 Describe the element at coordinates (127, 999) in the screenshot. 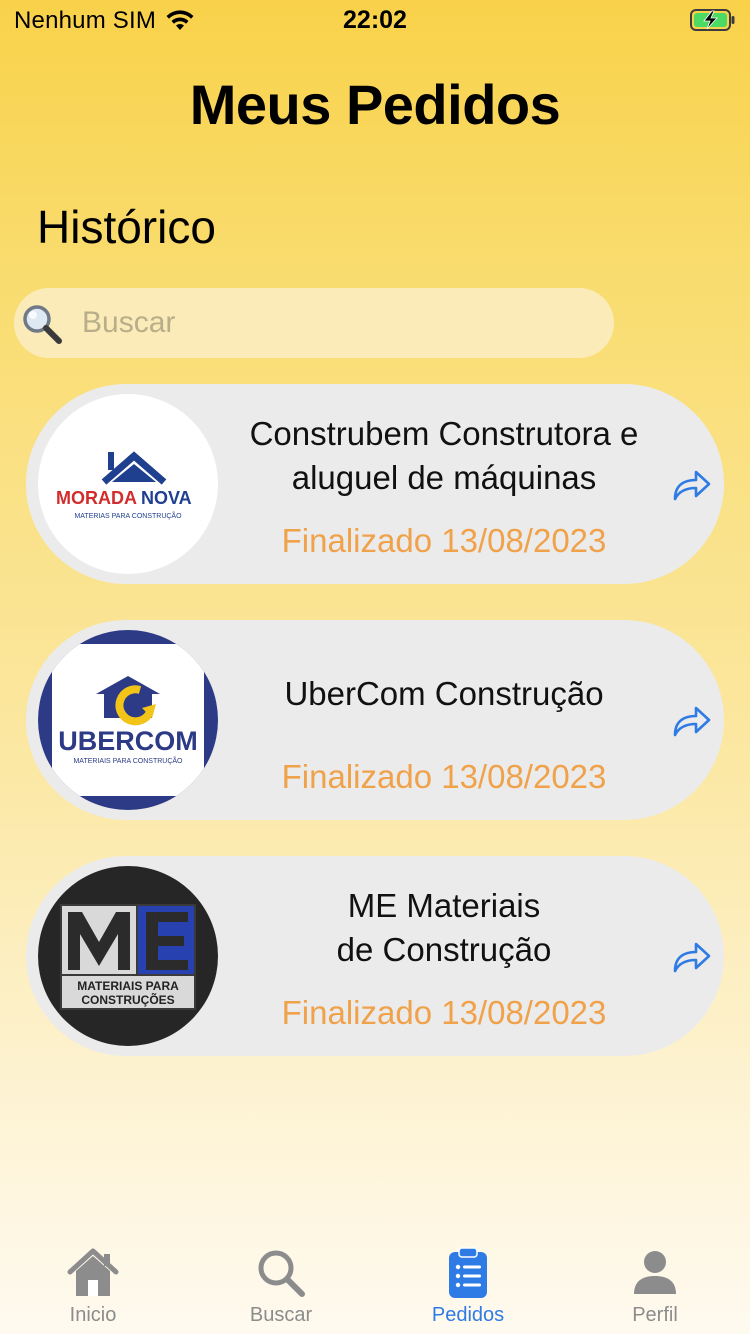

I see `logo-tagline-2: CONSTRUÇÕES` at that location.